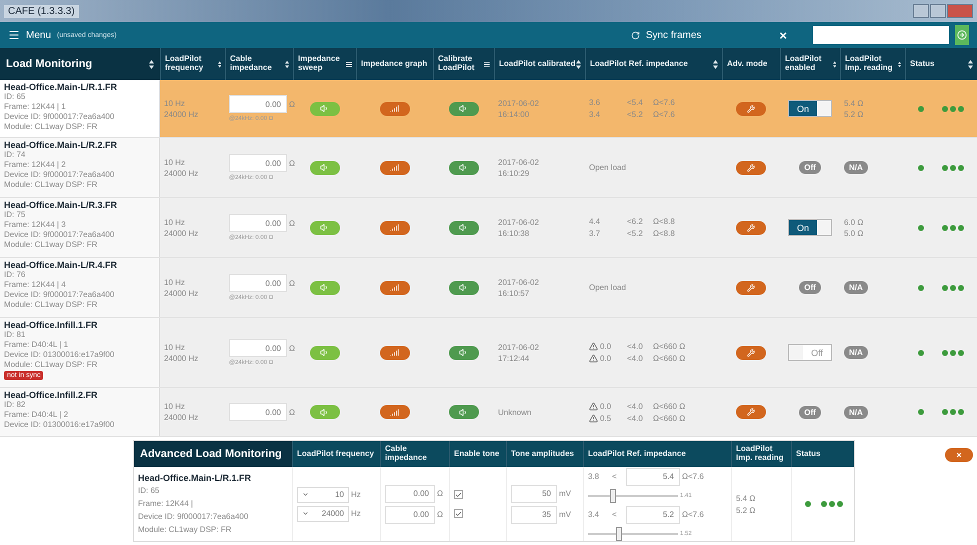 The height and width of the screenshot is (545, 977). I want to click on column-header: Enable tone, so click(477, 454).